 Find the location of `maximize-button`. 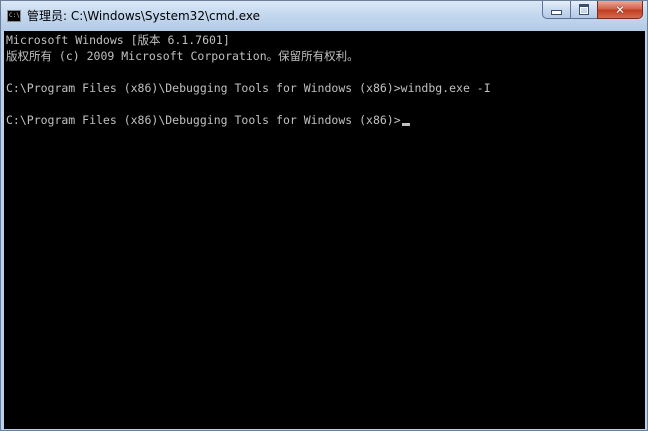

maximize-button is located at coordinates (583, 10).